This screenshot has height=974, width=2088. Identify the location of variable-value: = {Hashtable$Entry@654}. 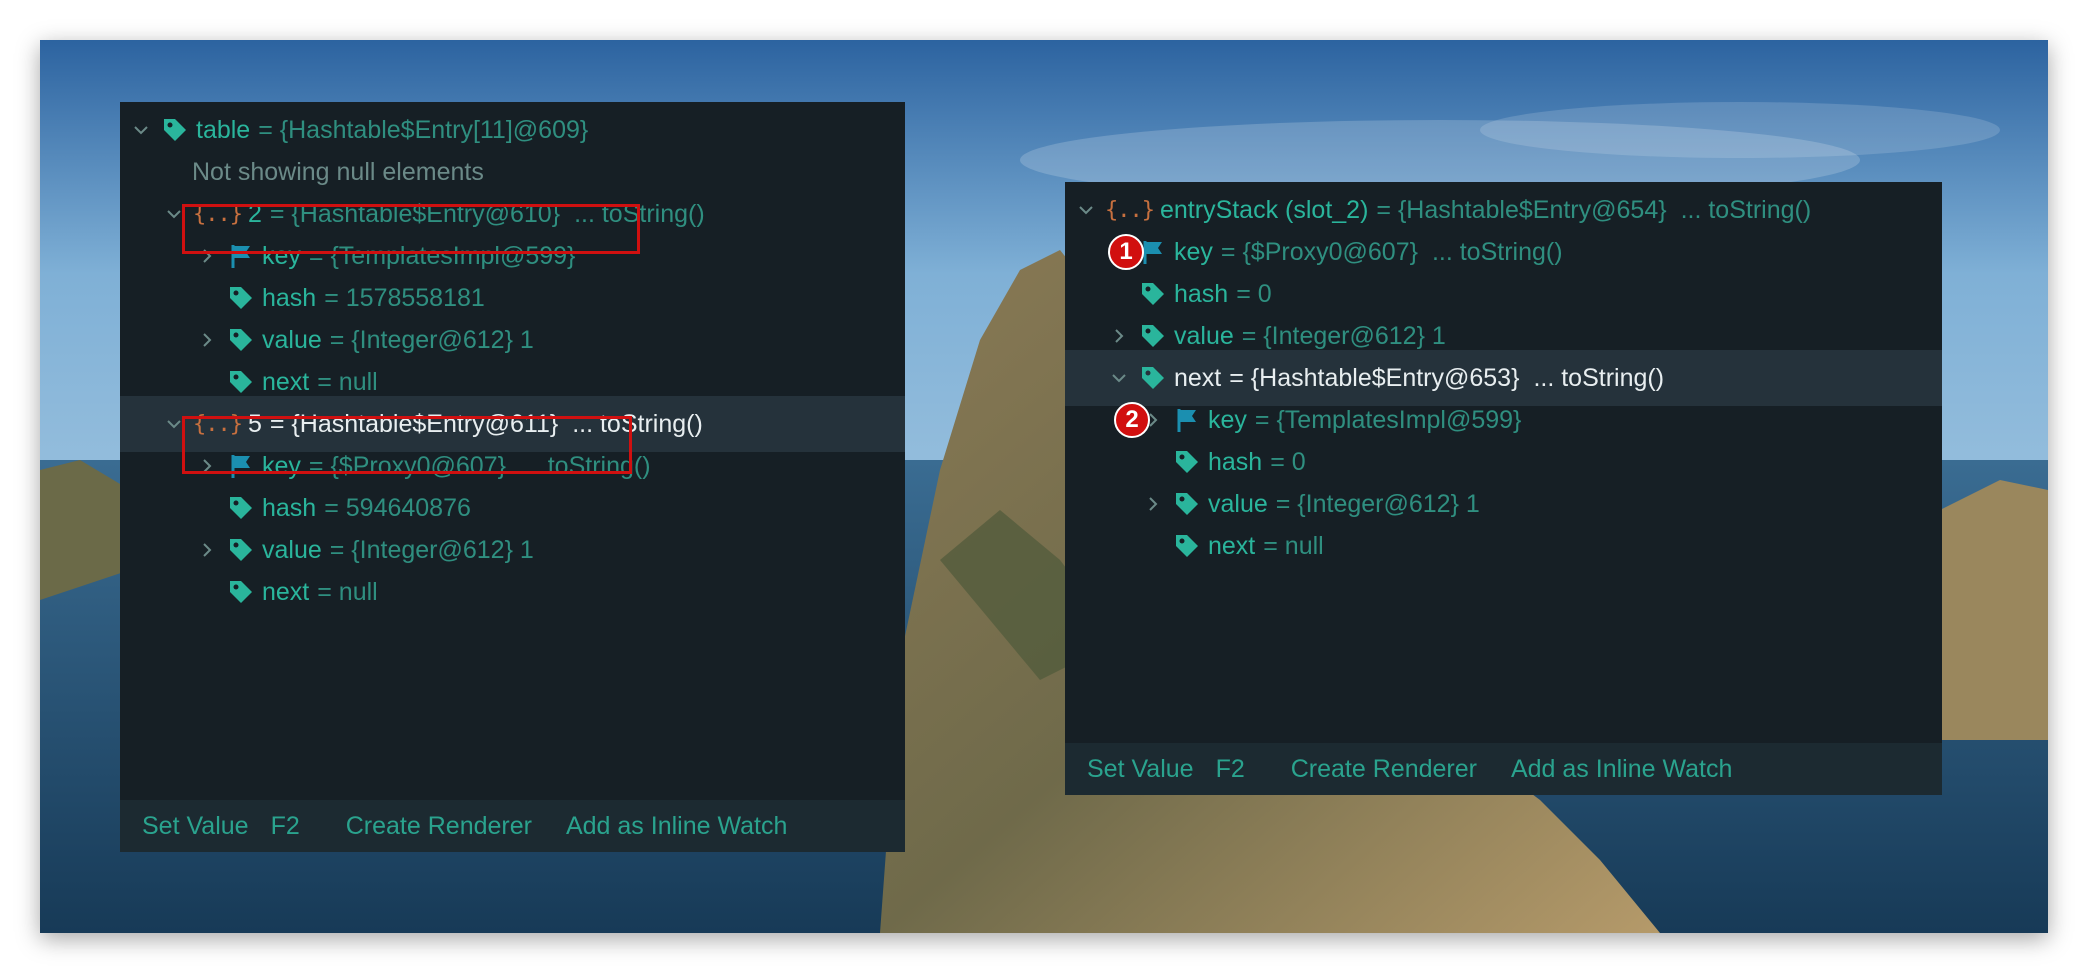
(1521, 209).